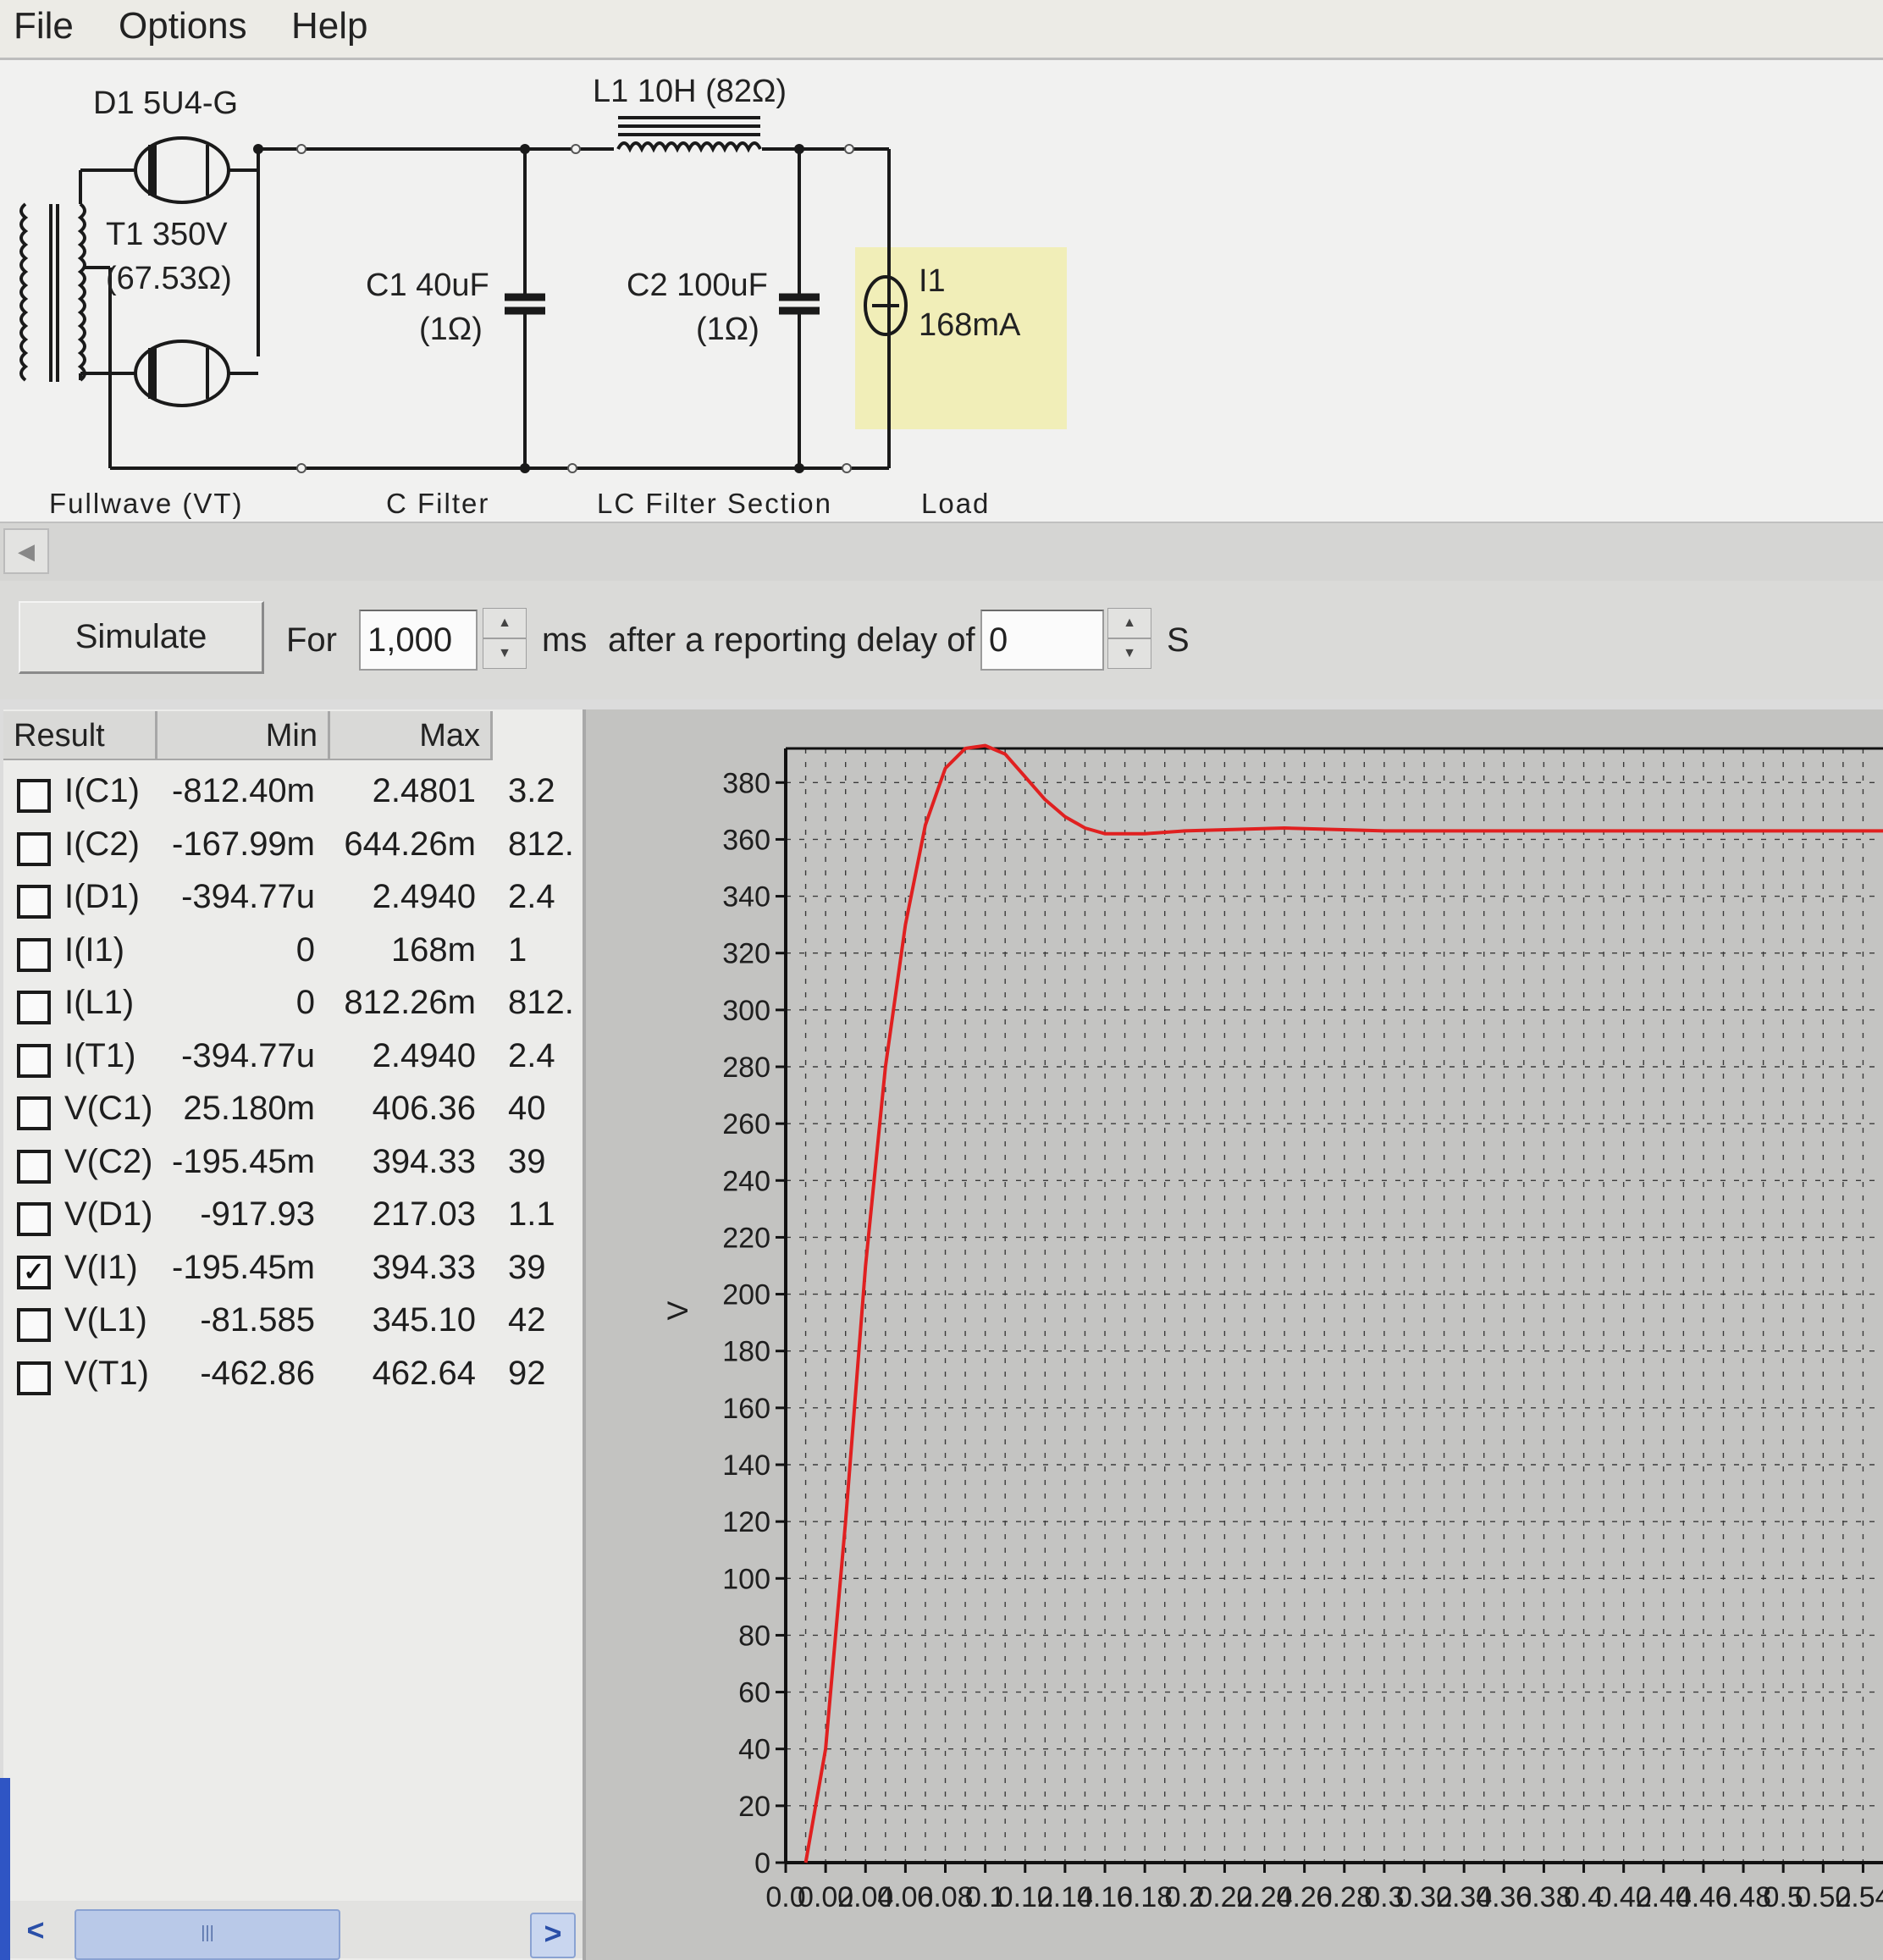 This screenshot has width=1883, height=1960. What do you see at coordinates (762, 1863) in the screenshot?
I see `y-tick-label: 0` at bounding box center [762, 1863].